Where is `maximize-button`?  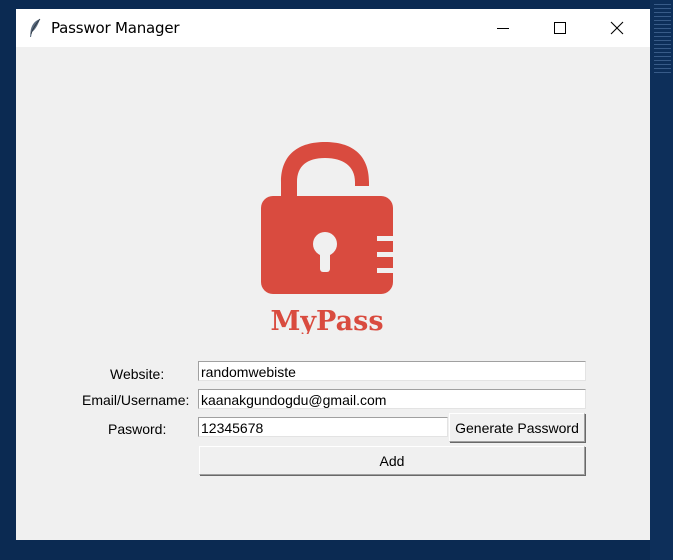 maximize-button is located at coordinates (560, 28).